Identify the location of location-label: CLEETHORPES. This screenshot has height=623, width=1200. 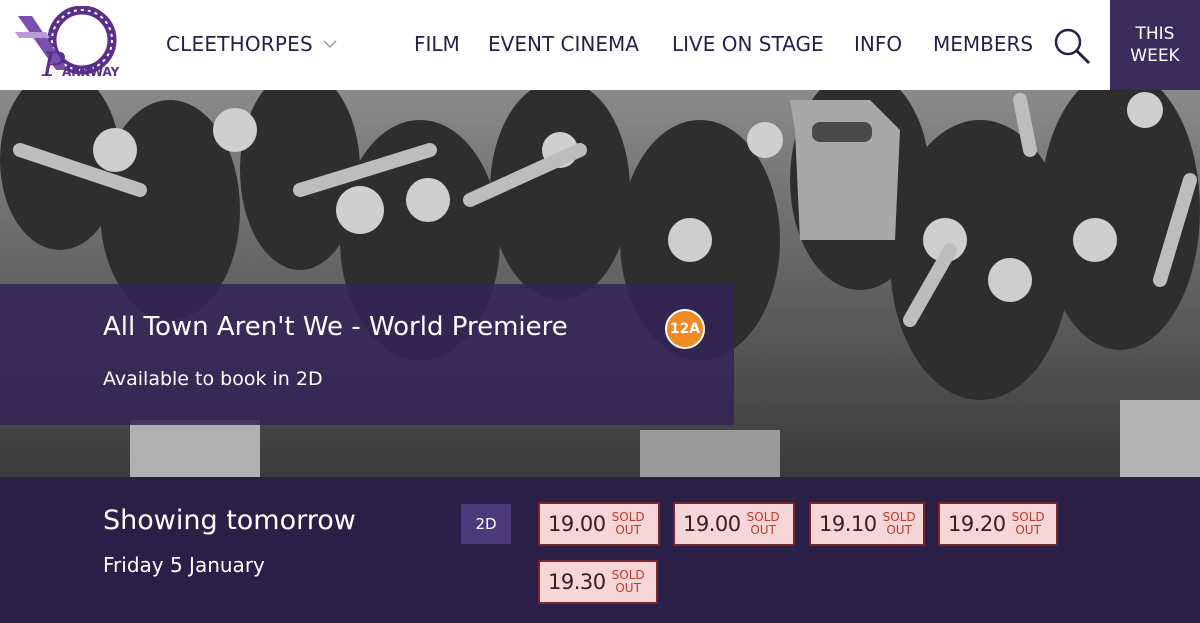
(239, 44).